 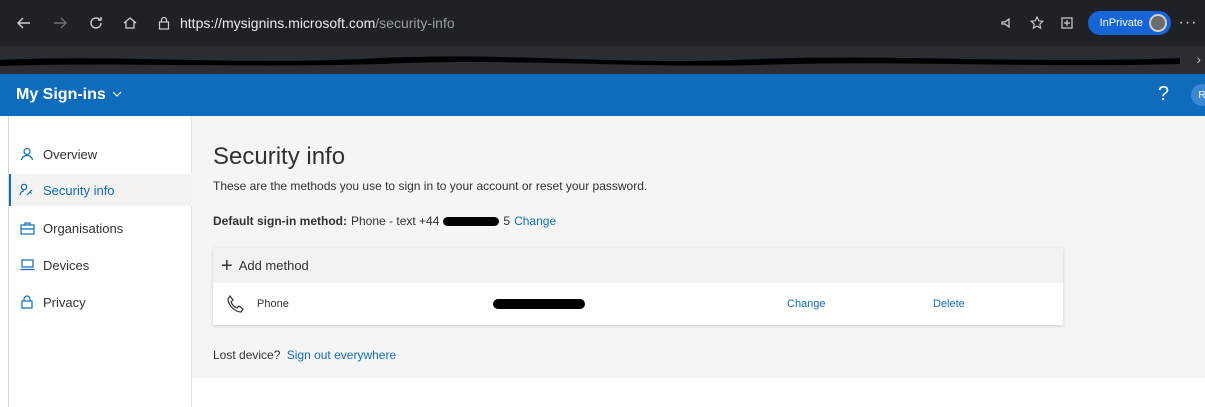 I want to click on collections-icon, so click(x=1067, y=23).